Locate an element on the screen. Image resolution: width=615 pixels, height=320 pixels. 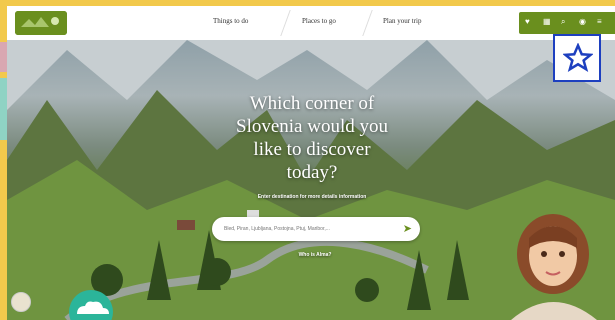
assistant-avatar is located at coordinates (556, 259).